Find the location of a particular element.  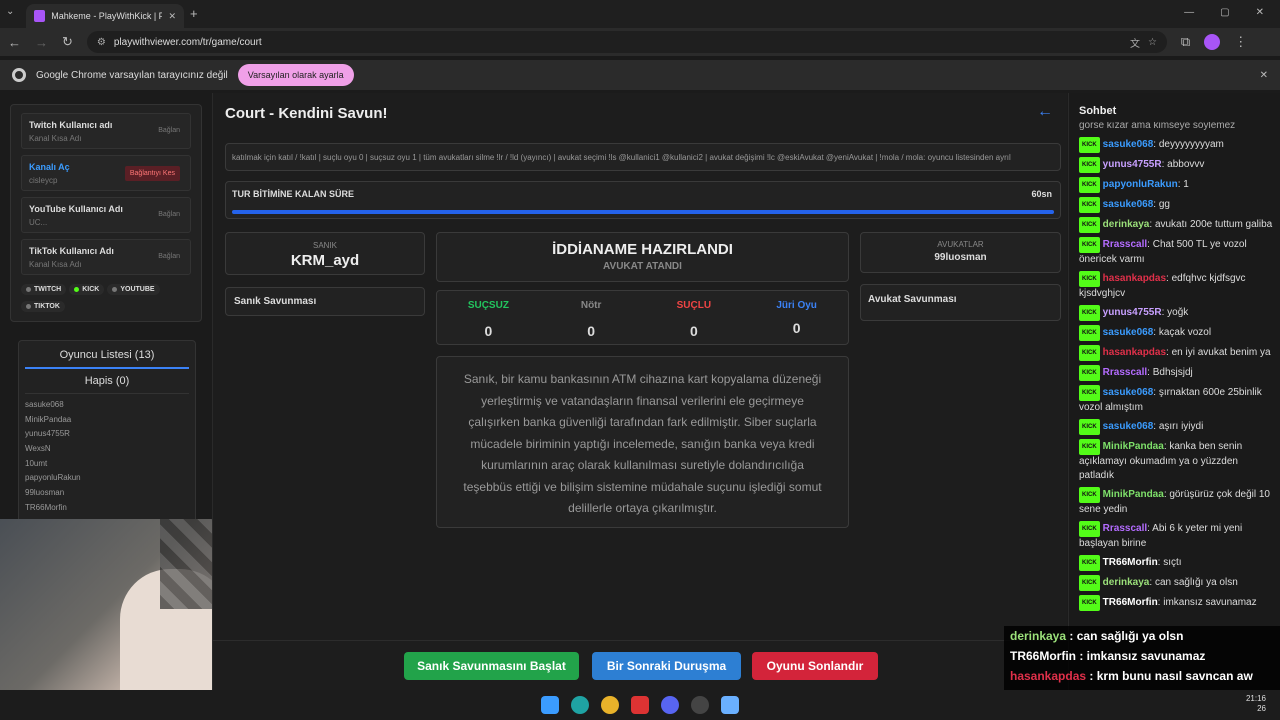

disconnect-button: Bağlantıyı Kes is located at coordinates (152, 173).